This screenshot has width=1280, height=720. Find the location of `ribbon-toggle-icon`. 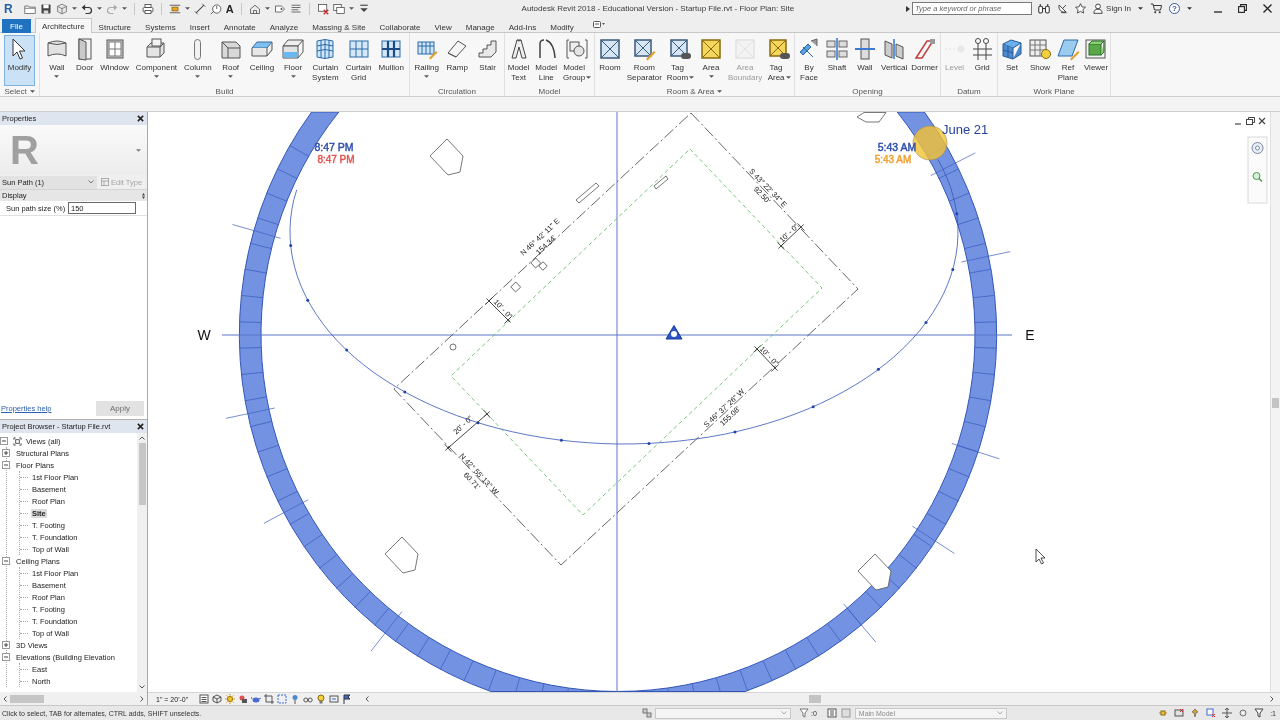

ribbon-toggle-icon is located at coordinates (598, 24).